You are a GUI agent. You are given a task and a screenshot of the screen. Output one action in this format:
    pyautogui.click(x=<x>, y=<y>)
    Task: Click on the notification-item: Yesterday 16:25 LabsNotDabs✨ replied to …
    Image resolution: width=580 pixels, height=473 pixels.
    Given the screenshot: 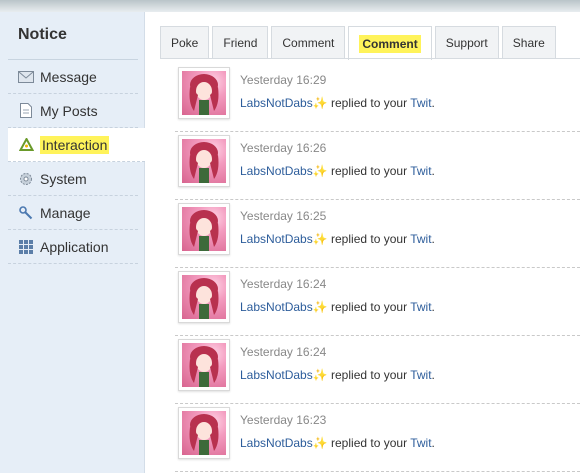 What is the action you would take?
    pyautogui.click(x=377, y=234)
    